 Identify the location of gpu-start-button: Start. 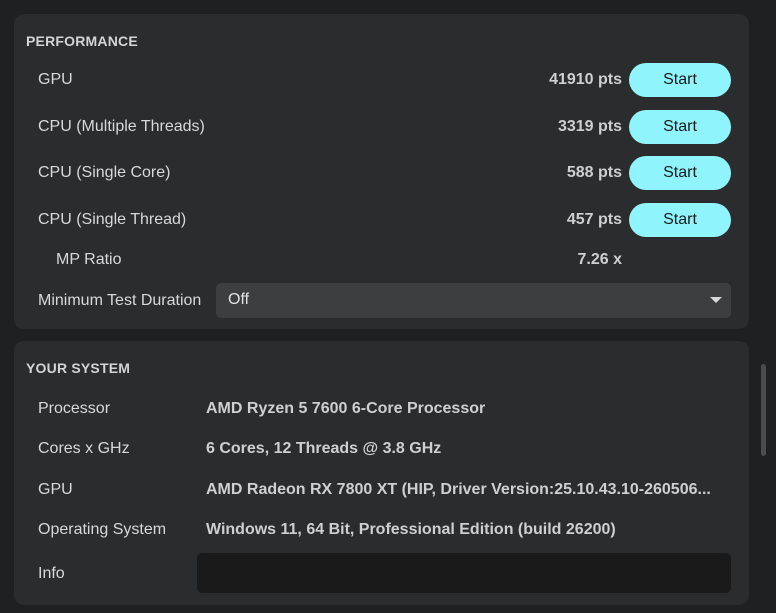
(680, 80).